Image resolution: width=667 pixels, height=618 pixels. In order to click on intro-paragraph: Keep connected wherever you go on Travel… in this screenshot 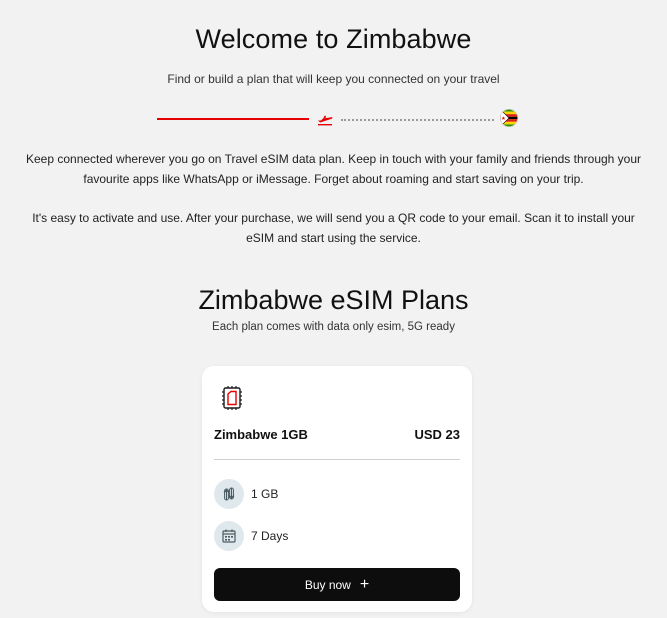, I will do `click(333, 169)`.